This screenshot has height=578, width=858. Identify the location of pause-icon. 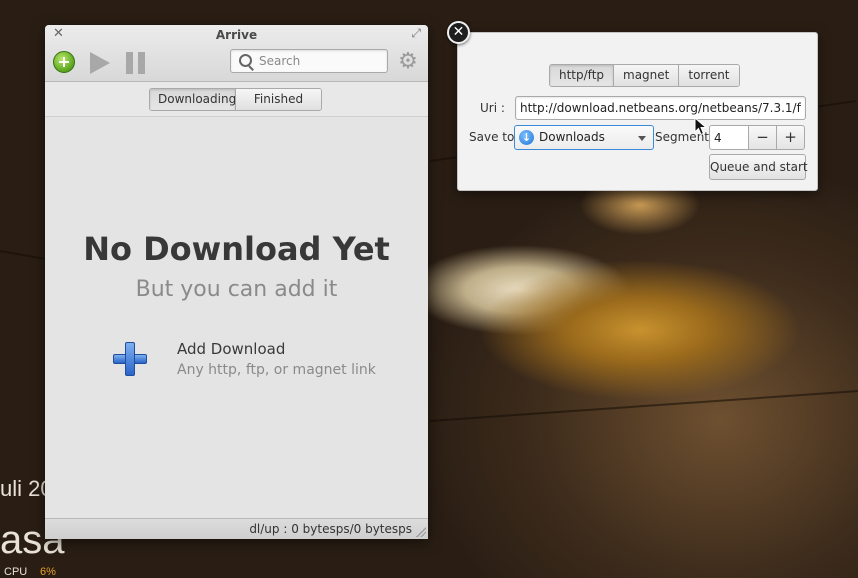
(136, 63).